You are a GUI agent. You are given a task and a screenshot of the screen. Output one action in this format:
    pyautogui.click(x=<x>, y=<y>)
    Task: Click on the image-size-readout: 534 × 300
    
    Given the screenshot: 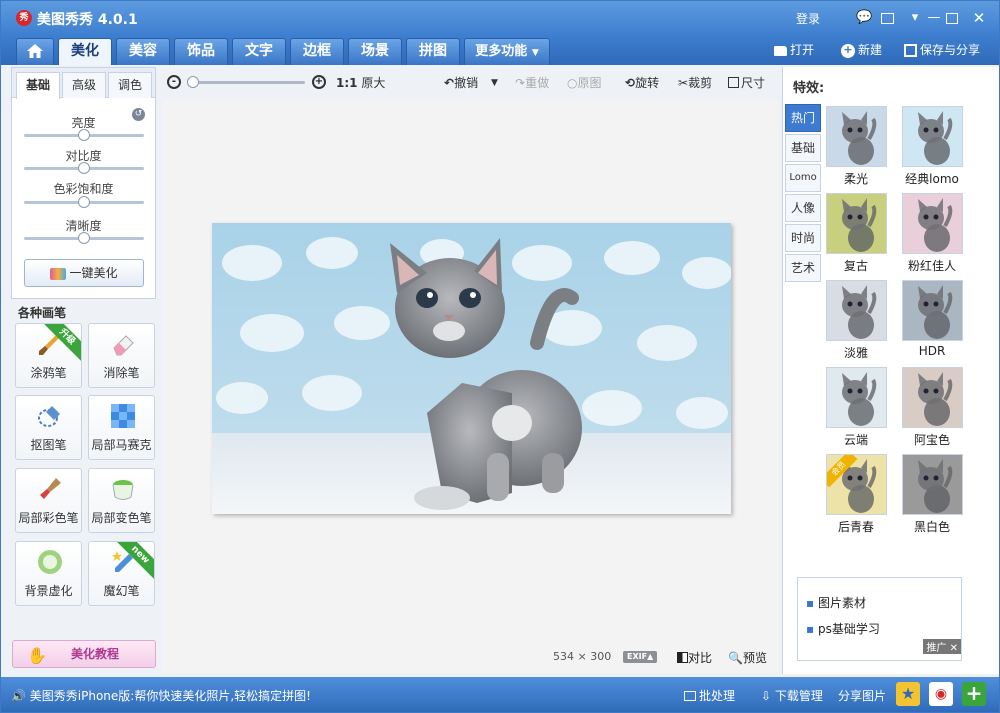 What is the action you would take?
    pyautogui.click(x=582, y=656)
    